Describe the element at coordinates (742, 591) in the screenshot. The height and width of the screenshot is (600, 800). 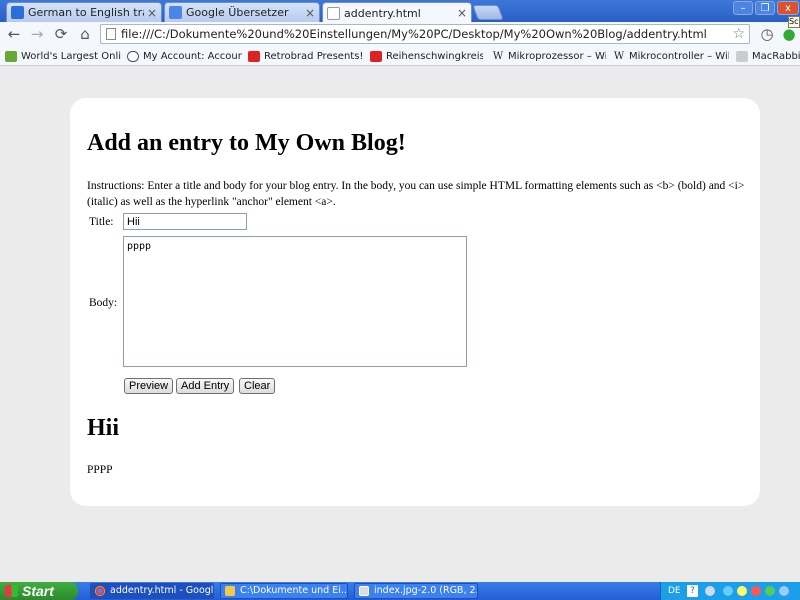
I see `shield-icon` at that location.